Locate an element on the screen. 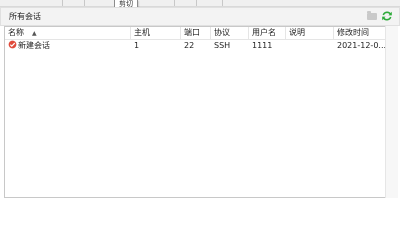 The image size is (400, 240). column-header-description: 说明 is located at coordinates (310, 33).